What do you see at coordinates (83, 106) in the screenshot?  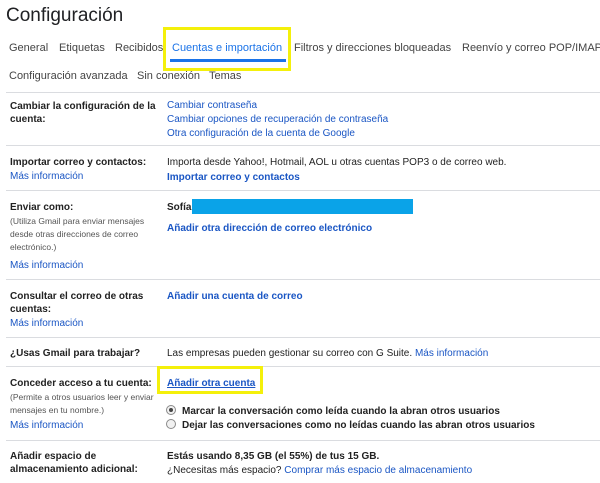 I see `change-account-label-line-1: Cambiar la configuración de la` at bounding box center [83, 106].